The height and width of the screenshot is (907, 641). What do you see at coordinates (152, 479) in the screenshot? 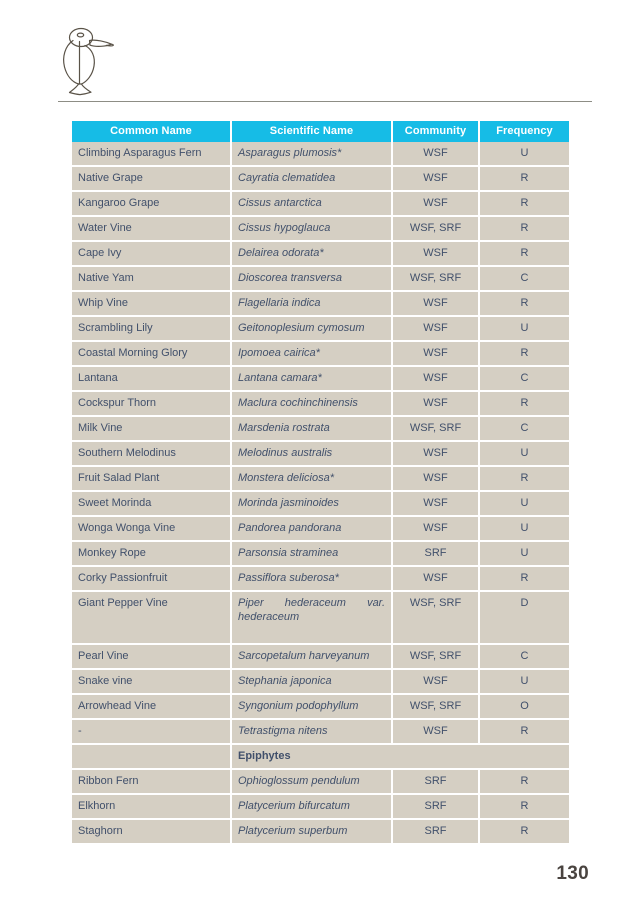
I see `cell-common-name: Fruit Salad Plant` at bounding box center [152, 479].